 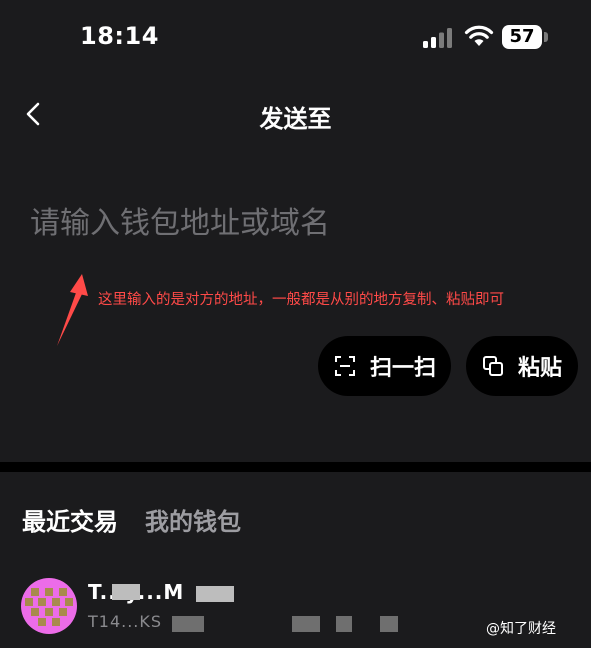 I want to click on section-divider, so click(x=295, y=467).